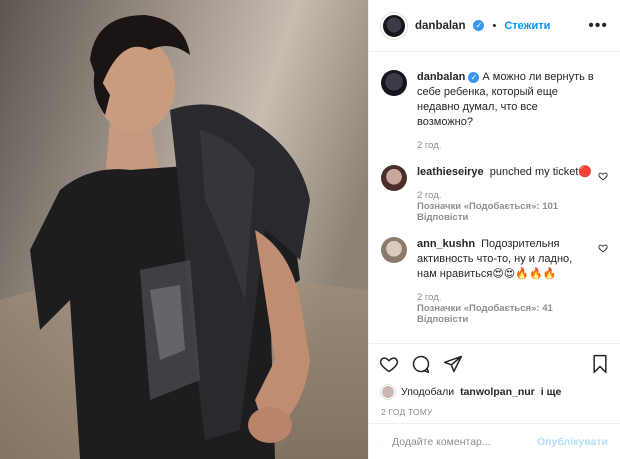  I want to click on heart-icon, so click(389, 364).